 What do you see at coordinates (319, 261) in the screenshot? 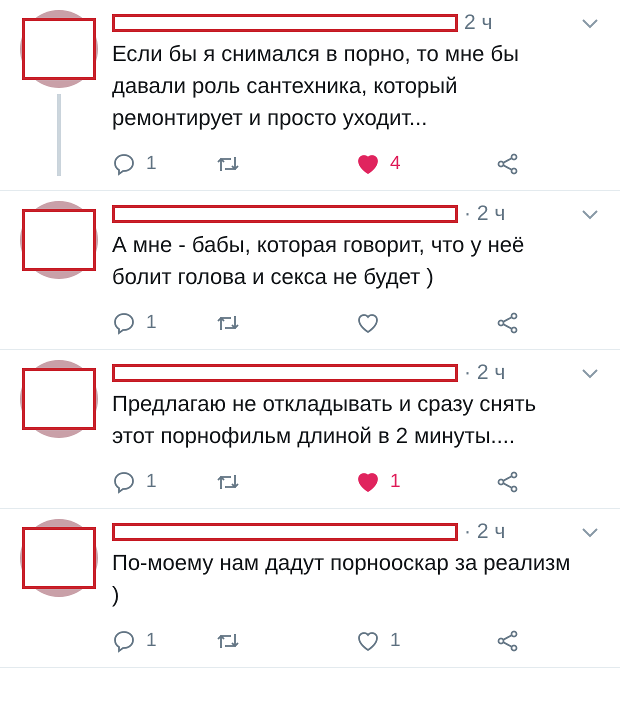
I see `tweet-text: А мне - бабы, которая говорит, что у неё болит голова и секса не будет )` at bounding box center [319, 261].